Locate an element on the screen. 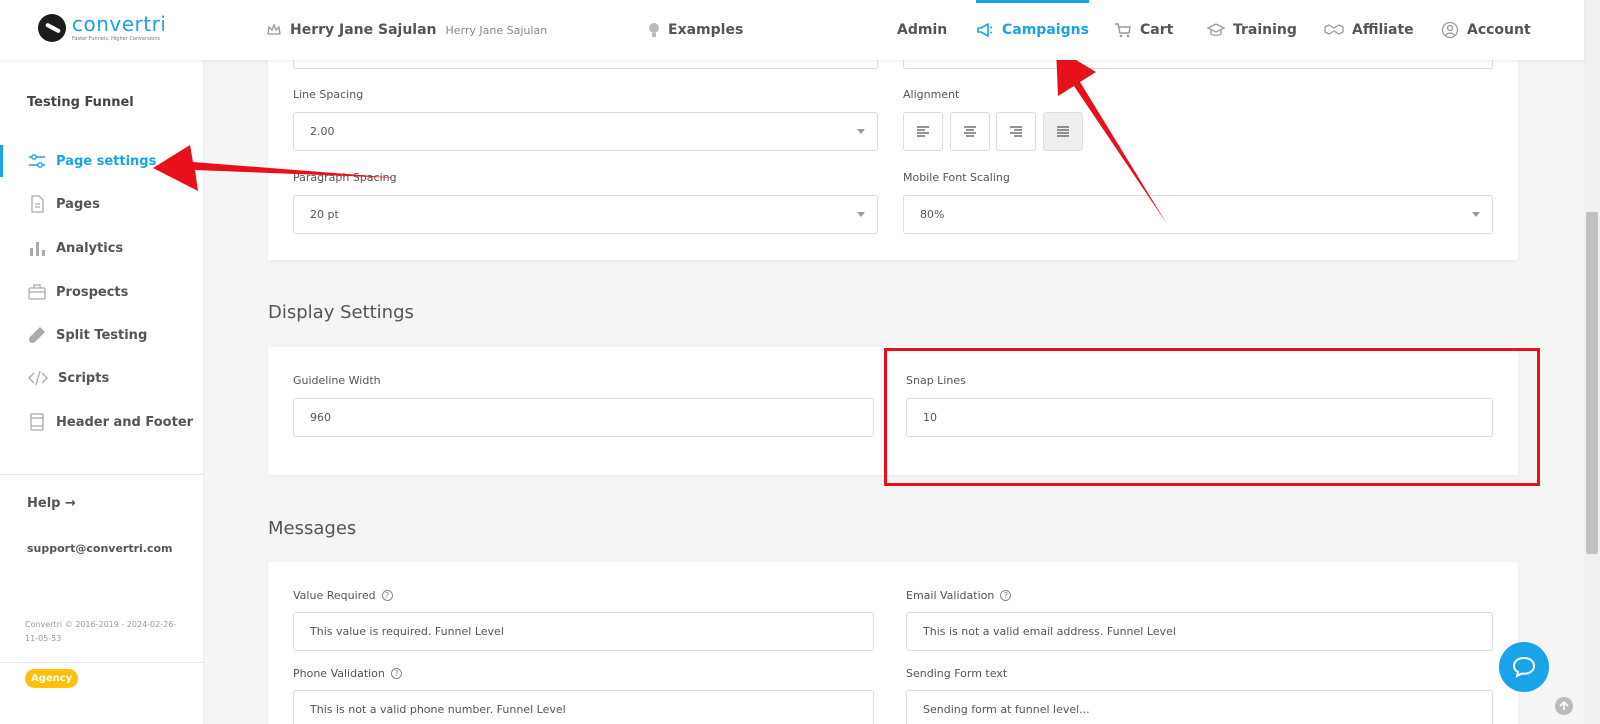  nav-user: Herry Jane Sajulan Herry Jane Sajulan is located at coordinates (406, 30).